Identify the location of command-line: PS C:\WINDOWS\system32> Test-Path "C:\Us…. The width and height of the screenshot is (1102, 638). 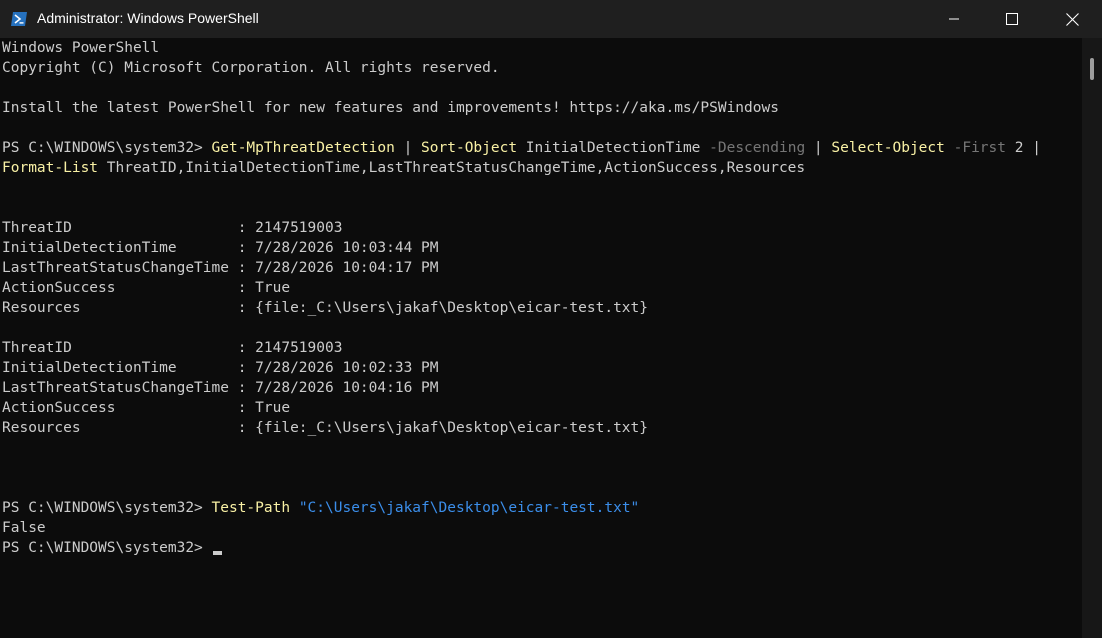
(320, 508).